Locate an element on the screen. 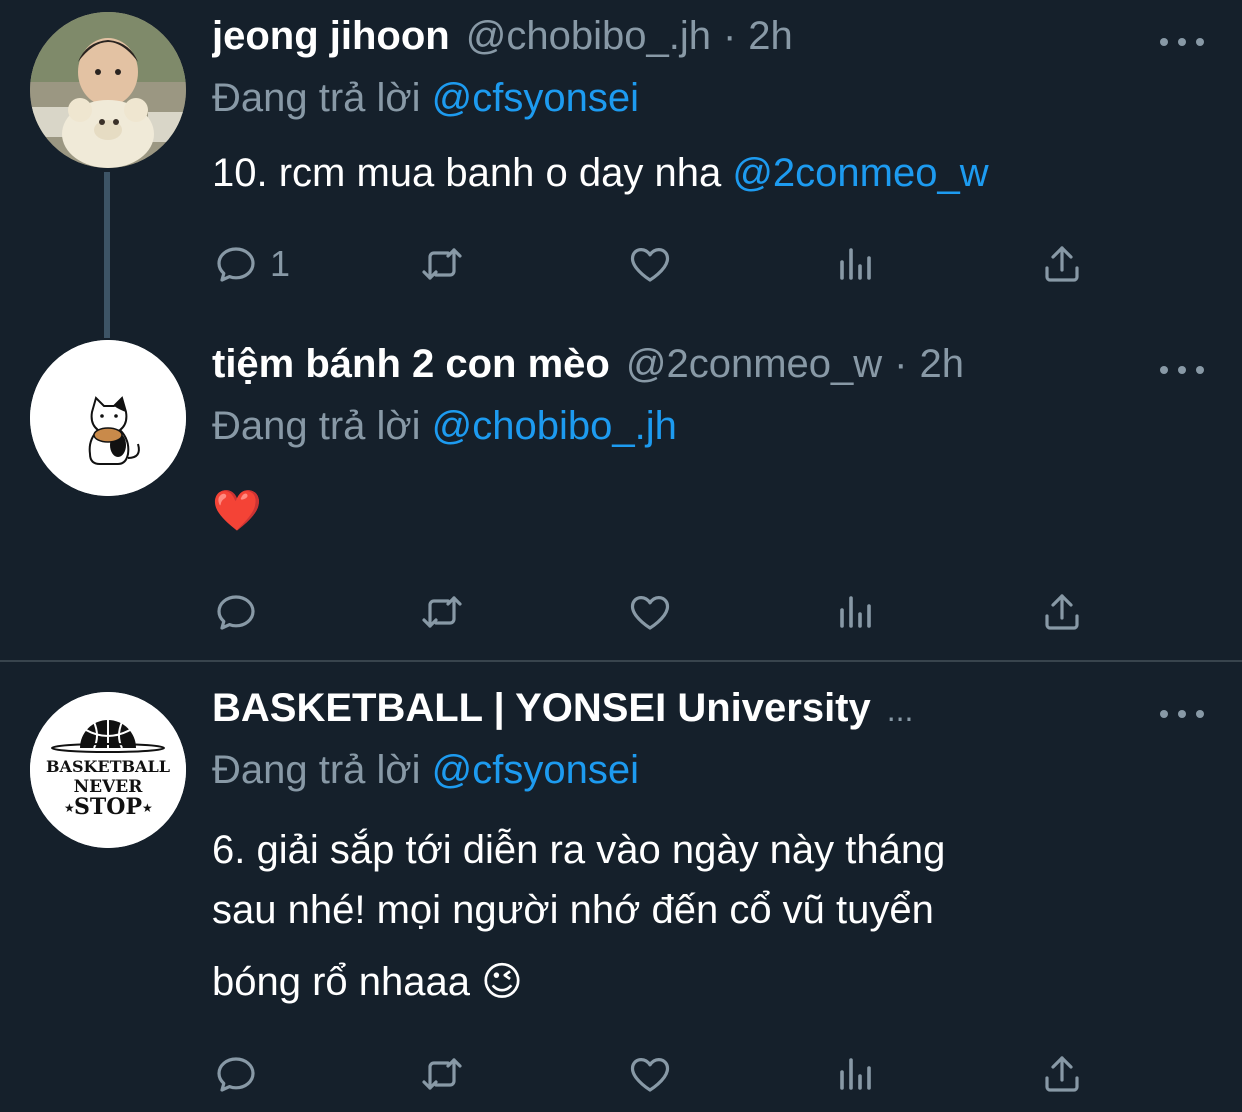  display-name: BASKETBALL | YONSEI University is located at coordinates (541, 708).